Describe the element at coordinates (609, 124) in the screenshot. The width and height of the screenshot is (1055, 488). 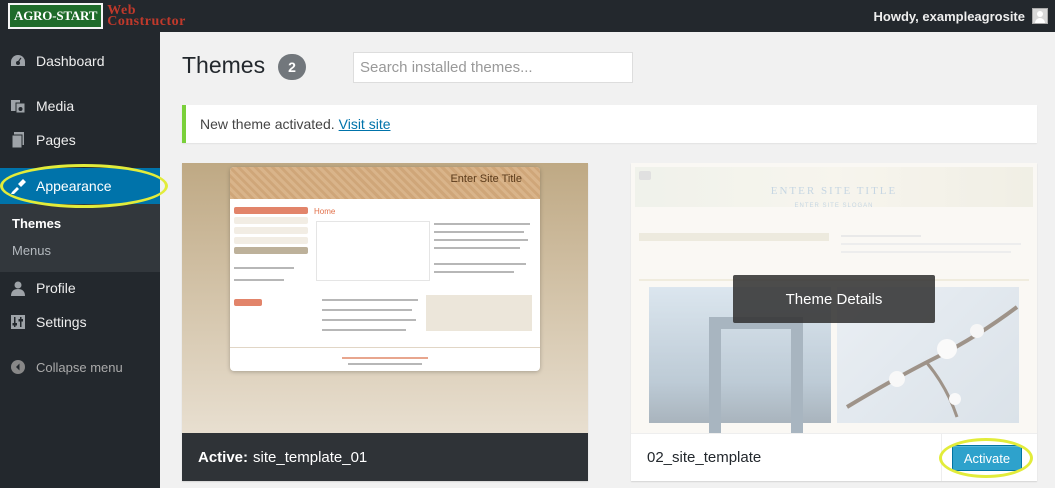
I see `theme-activated-notice: New theme activated. Visit site` at that location.